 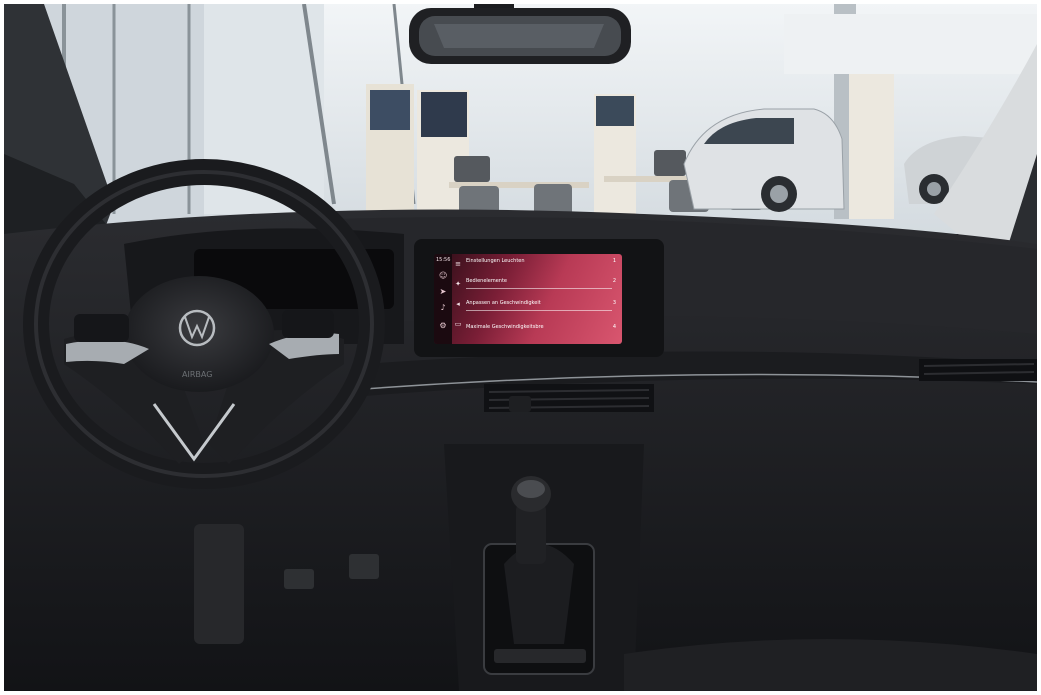 I want to click on rear-view-mirror, so click(x=520, y=34).